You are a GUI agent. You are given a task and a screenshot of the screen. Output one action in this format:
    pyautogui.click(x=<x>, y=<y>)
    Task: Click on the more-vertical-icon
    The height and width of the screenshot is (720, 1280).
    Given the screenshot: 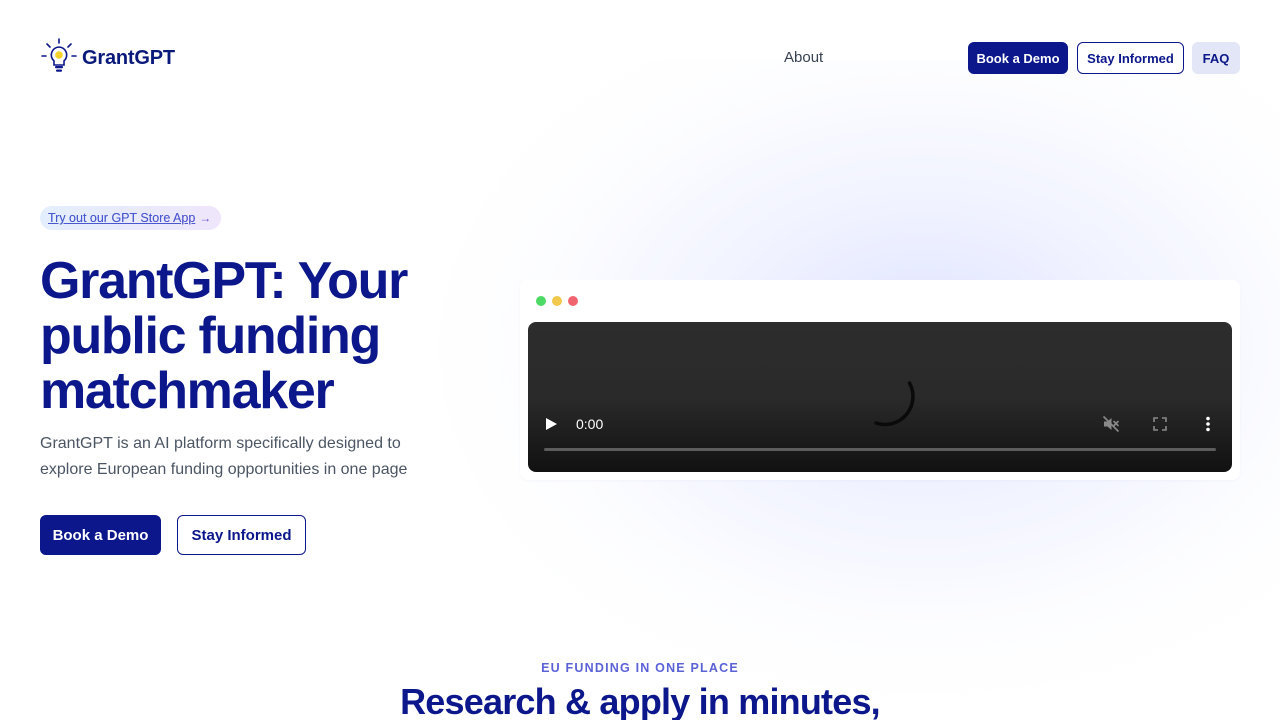 What is the action you would take?
    pyautogui.click(x=1208, y=424)
    